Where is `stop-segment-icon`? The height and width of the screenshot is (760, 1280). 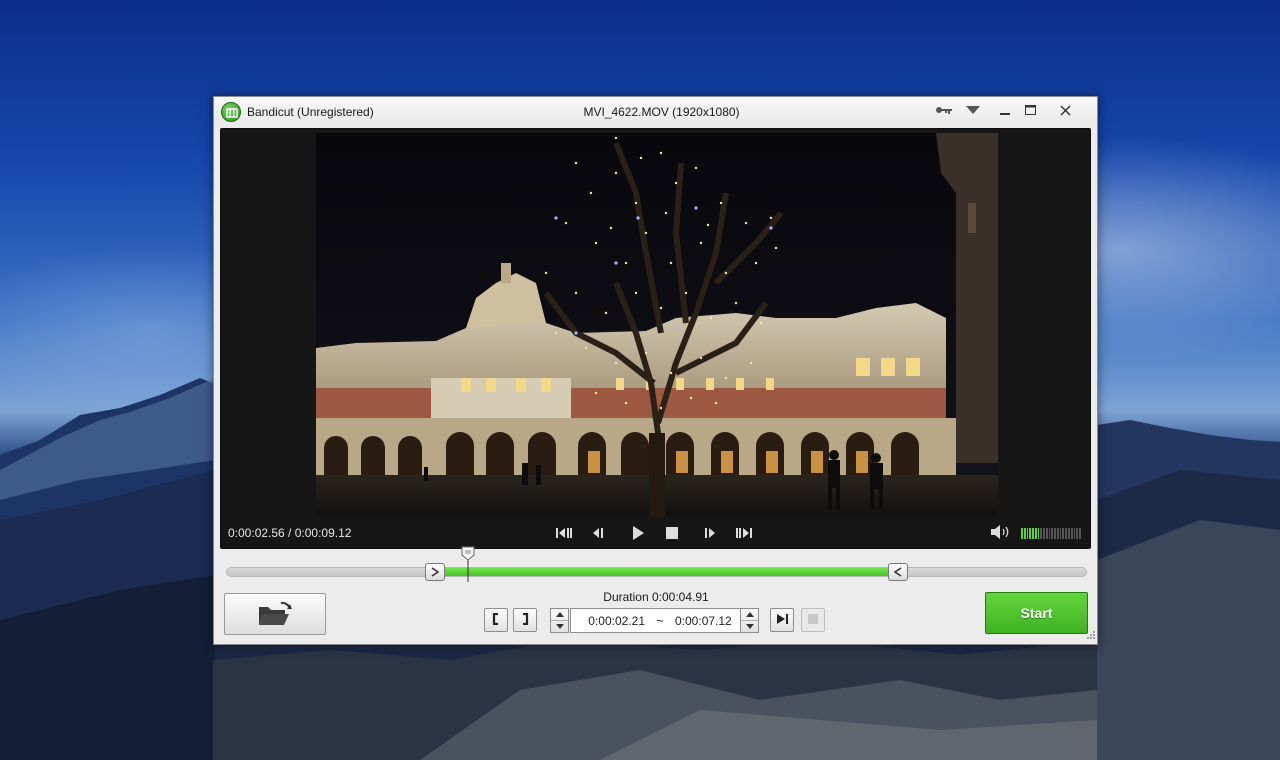
stop-segment-icon is located at coordinates (813, 620).